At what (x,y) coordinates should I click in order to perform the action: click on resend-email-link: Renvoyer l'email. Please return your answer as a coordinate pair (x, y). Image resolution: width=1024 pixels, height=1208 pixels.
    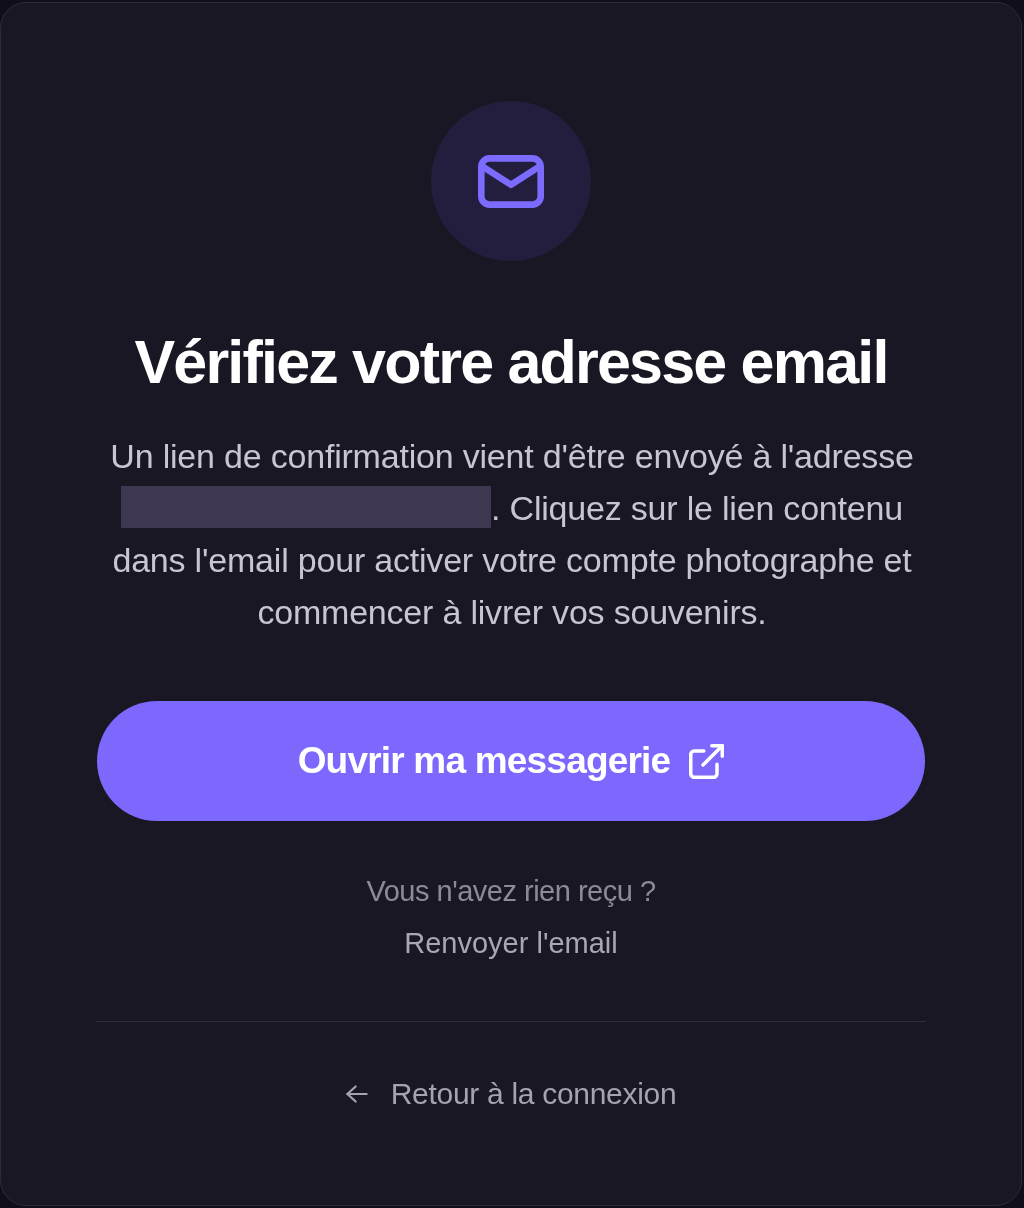
    Looking at the image, I should click on (511, 943).